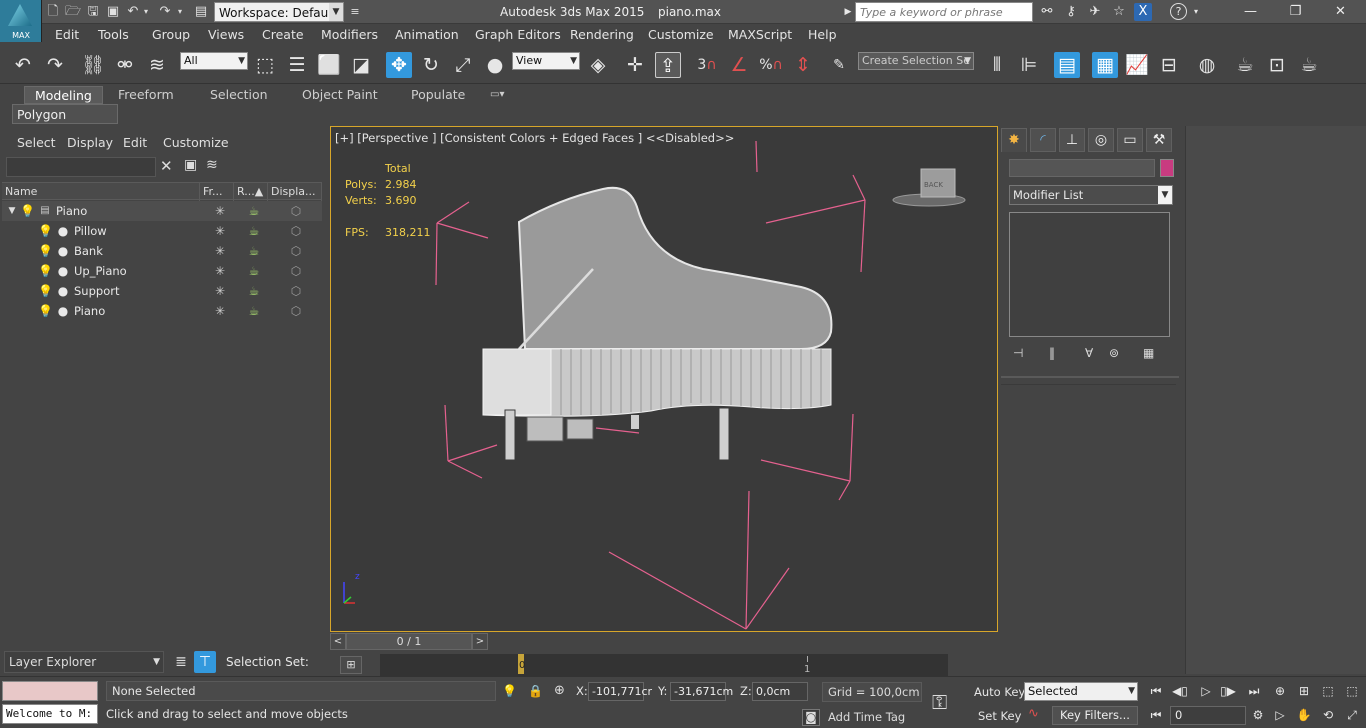  What do you see at coordinates (90, 142) in the screenshot?
I see `explorer-menu-display: Display` at bounding box center [90, 142].